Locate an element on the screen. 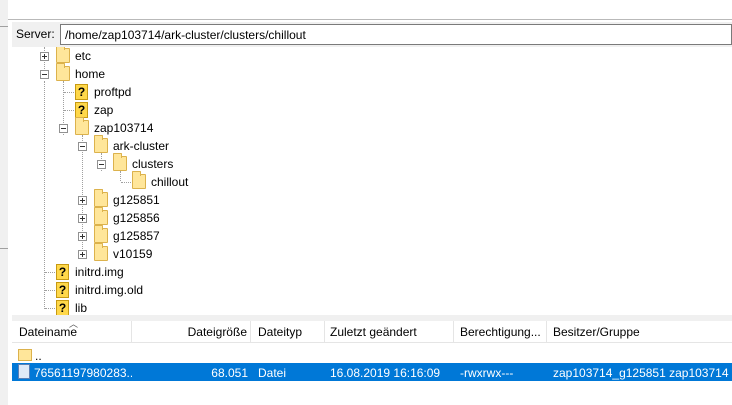 The width and height of the screenshot is (732, 405). server-label: Server: is located at coordinates (35, 34).